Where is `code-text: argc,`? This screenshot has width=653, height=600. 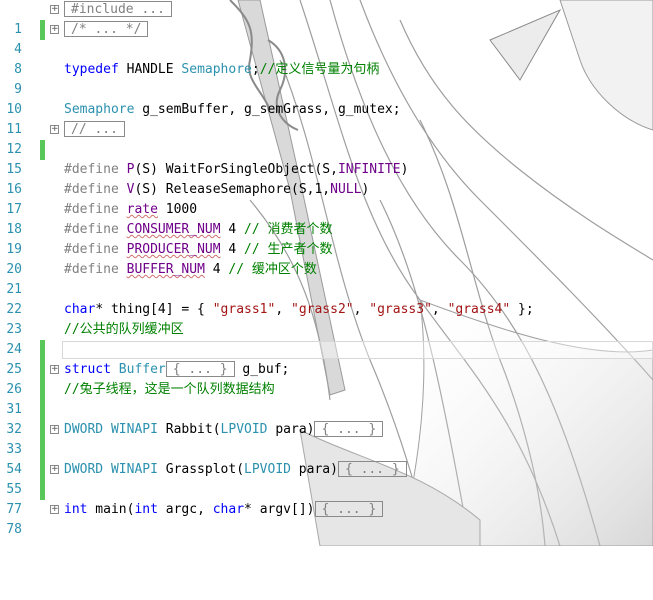 code-text: argc, is located at coordinates (185, 509).